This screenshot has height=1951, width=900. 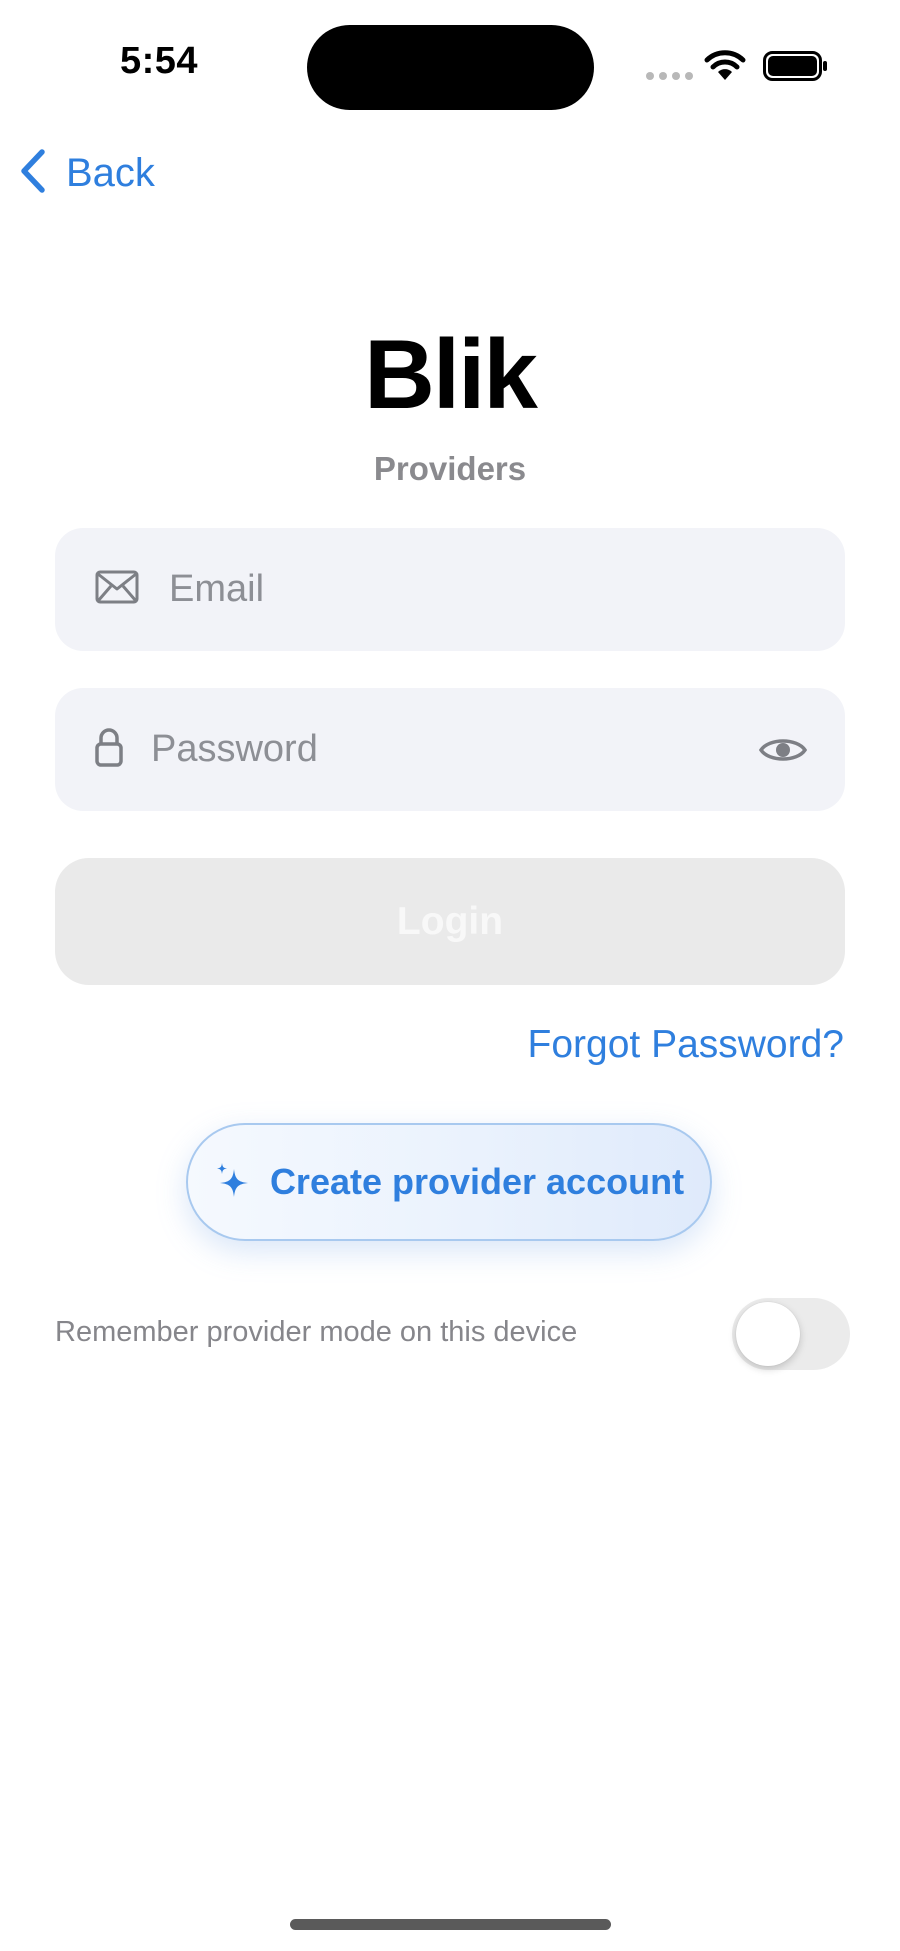 I want to click on password-input, so click(x=454, y=749).